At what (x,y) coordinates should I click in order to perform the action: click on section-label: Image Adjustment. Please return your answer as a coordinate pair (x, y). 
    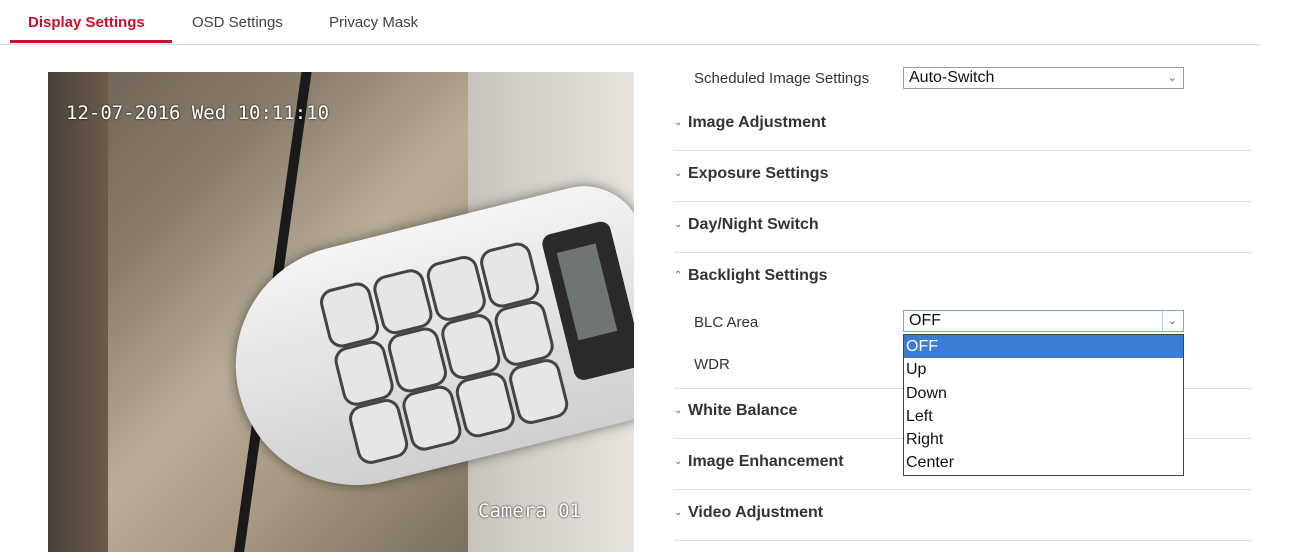
    Looking at the image, I should click on (757, 122).